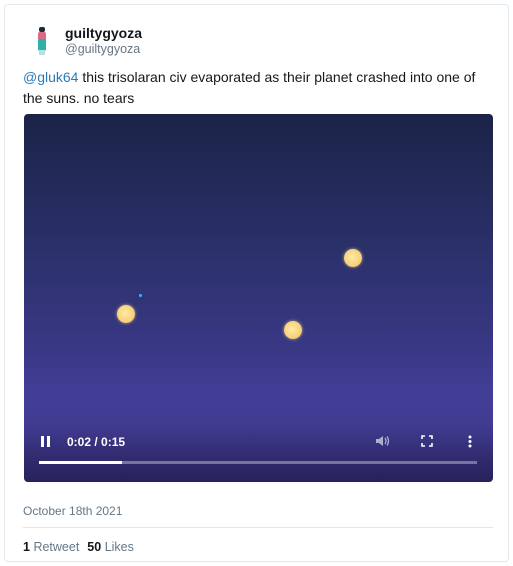 Image resolution: width=513 pixels, height=566 pixels. I want to click on user-handle: @guiltygyoza, so click(102, 49).